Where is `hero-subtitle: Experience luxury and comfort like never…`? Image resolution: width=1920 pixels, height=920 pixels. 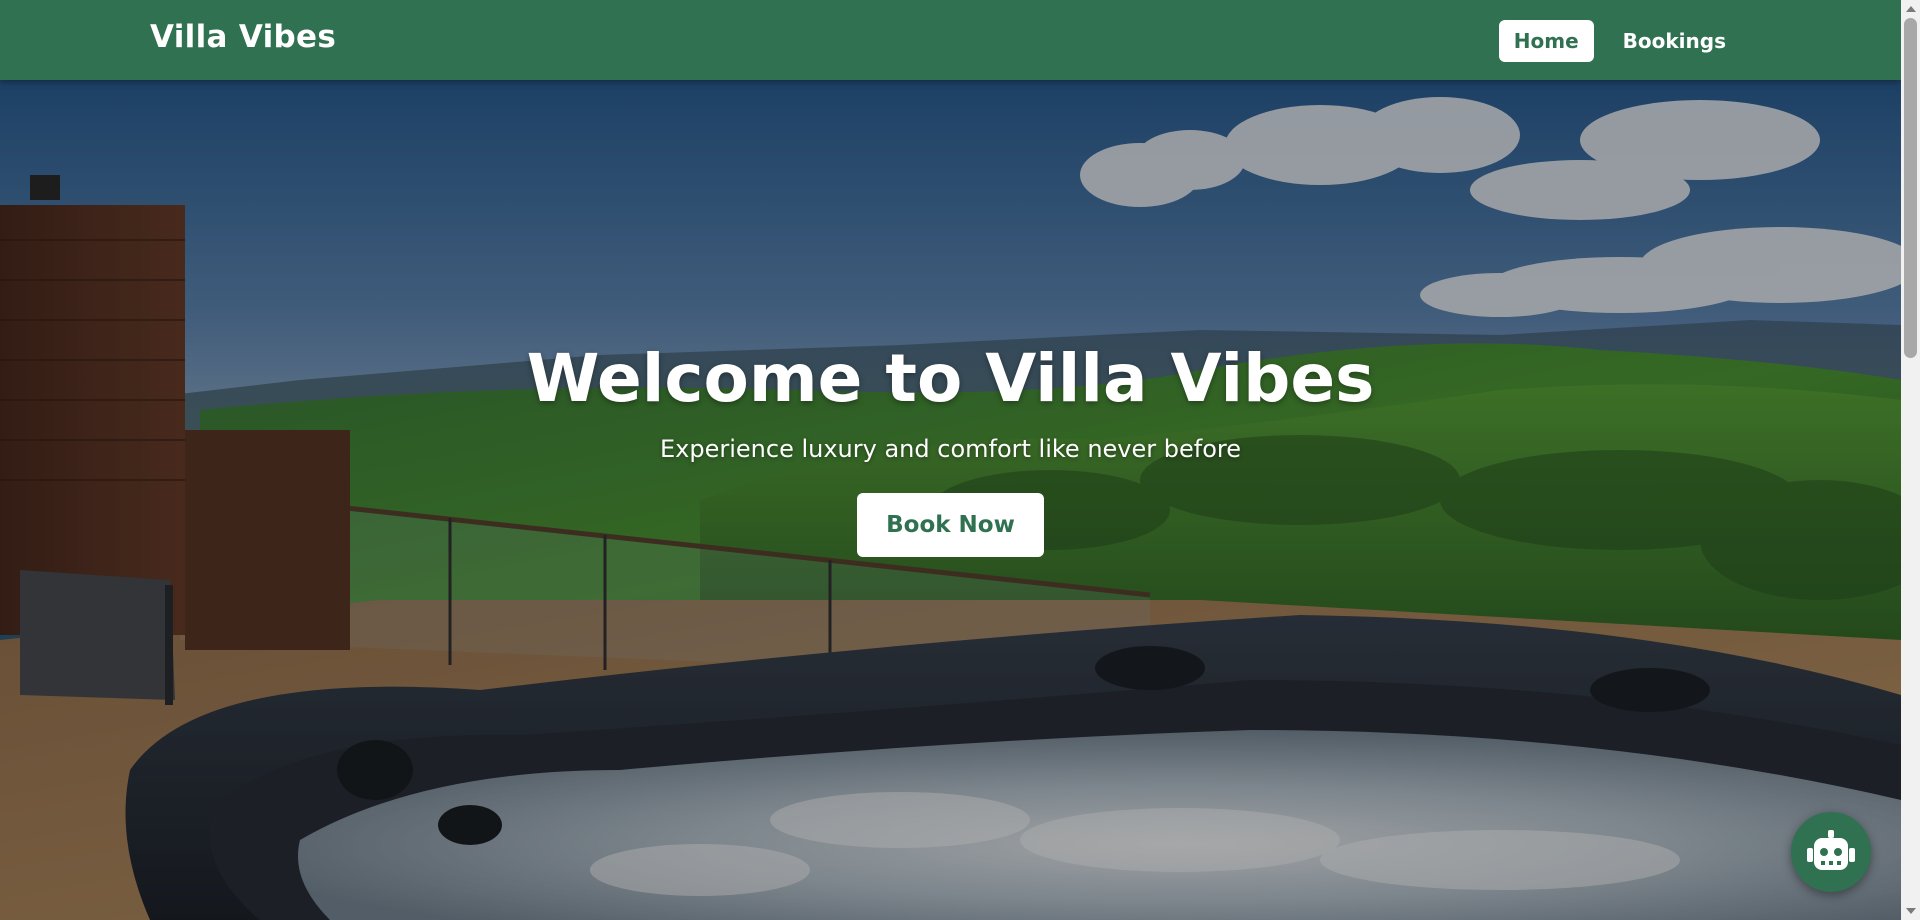 hero-subtitle: Experience luxury and comfort like never… is located at coordinates (950, 449).